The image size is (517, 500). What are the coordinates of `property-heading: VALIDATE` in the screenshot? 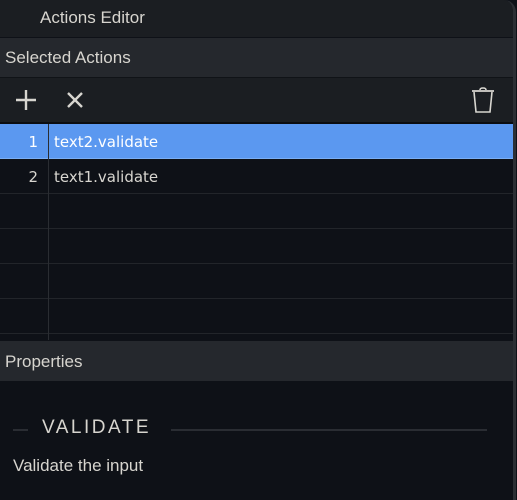 It's located at (256, 429).